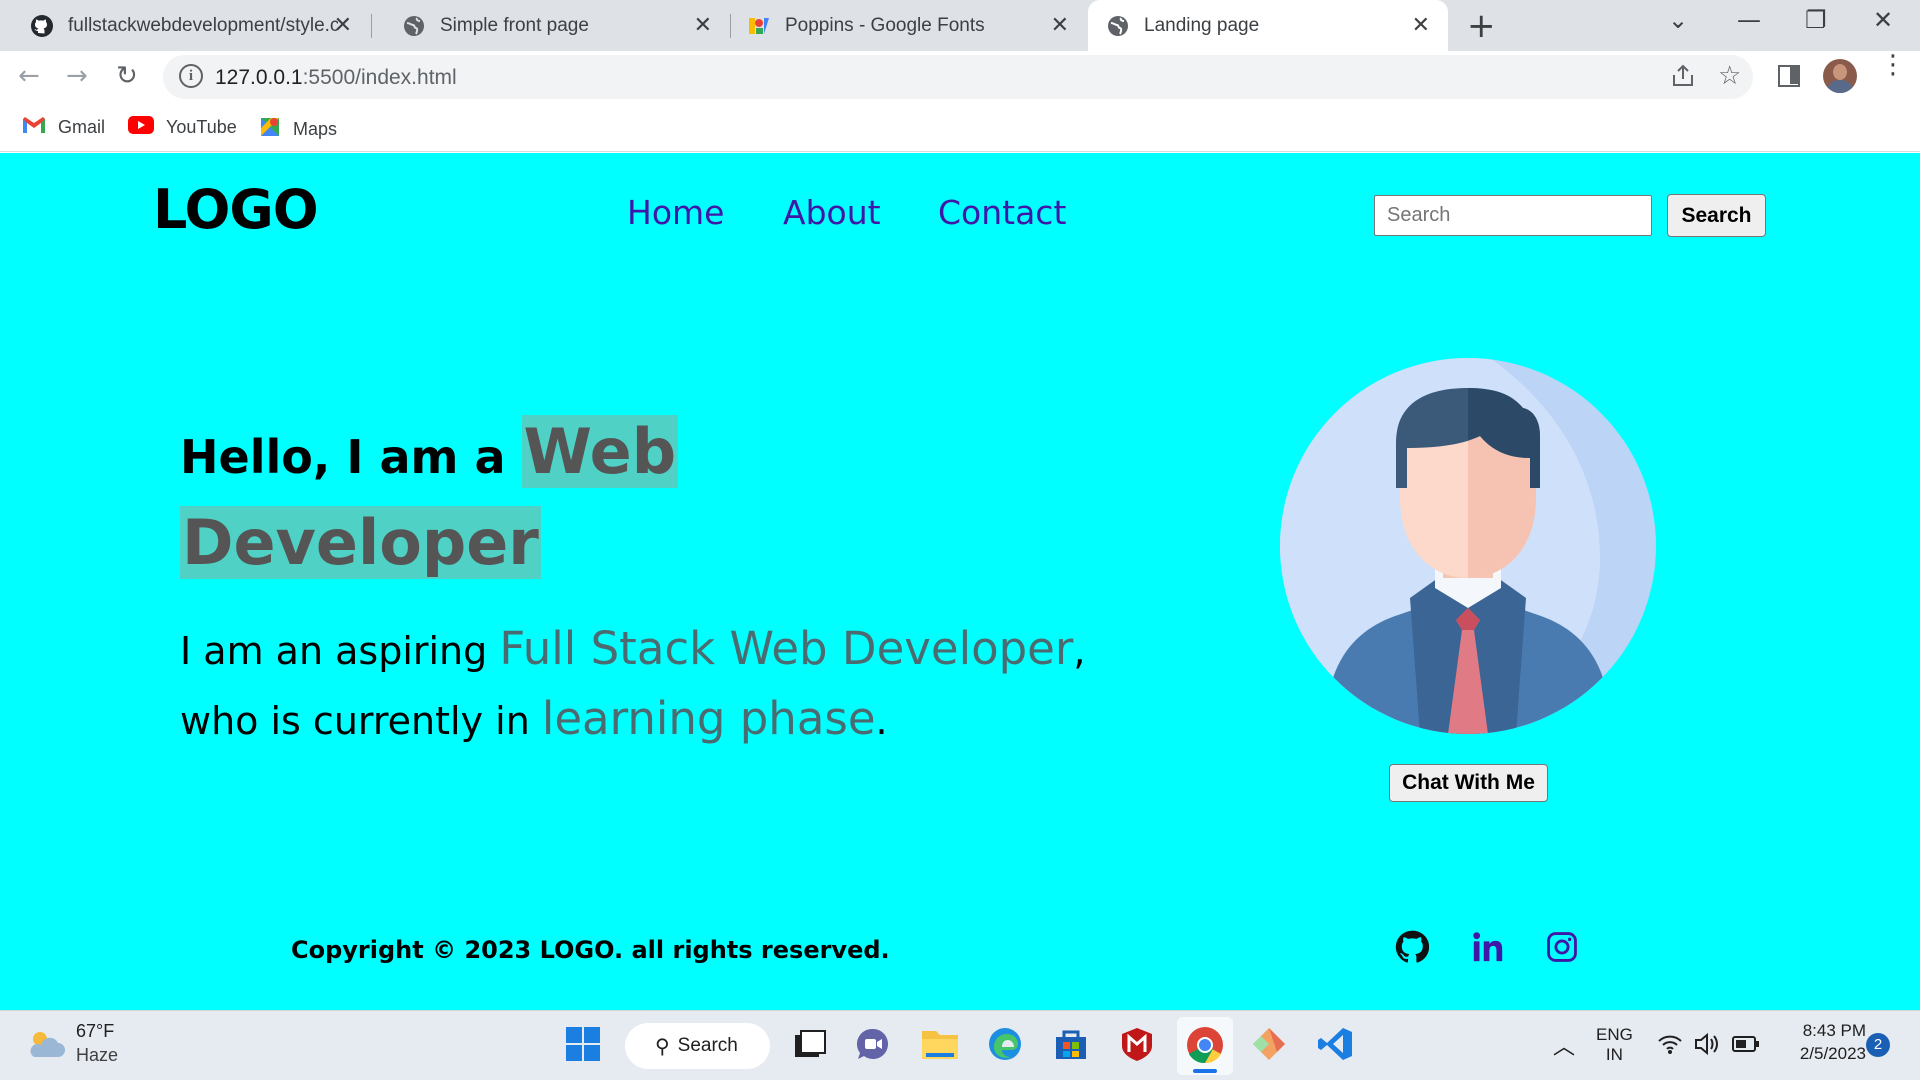  I want to click on browser-toolbar: ← → ↻ i 127.0.0.1:5500/index.html ☆ ⋮, so click(960, 78).